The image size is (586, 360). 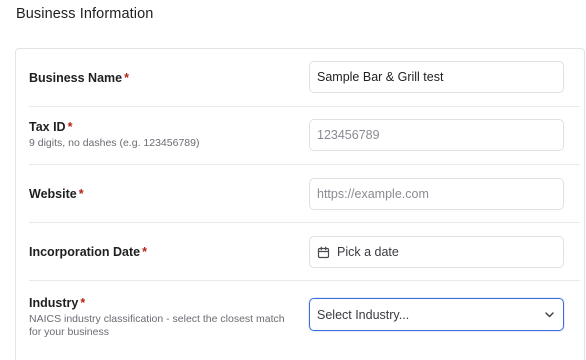 I want to click on business-name-label-text: Business Name, so click(x=76, y=78).